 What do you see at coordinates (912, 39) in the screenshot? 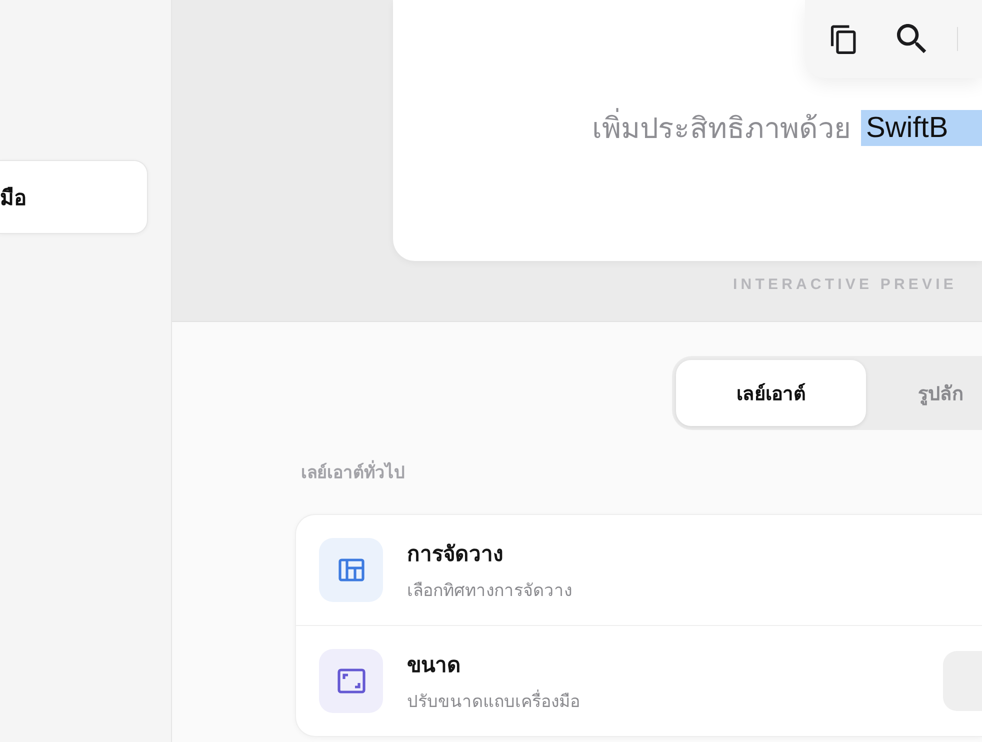
I see `search-icon` at bounding box center [912, 39].